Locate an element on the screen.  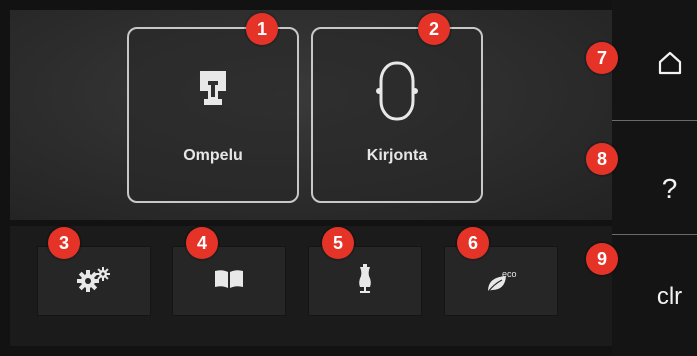
home-button is located at coordinates (654, 65).